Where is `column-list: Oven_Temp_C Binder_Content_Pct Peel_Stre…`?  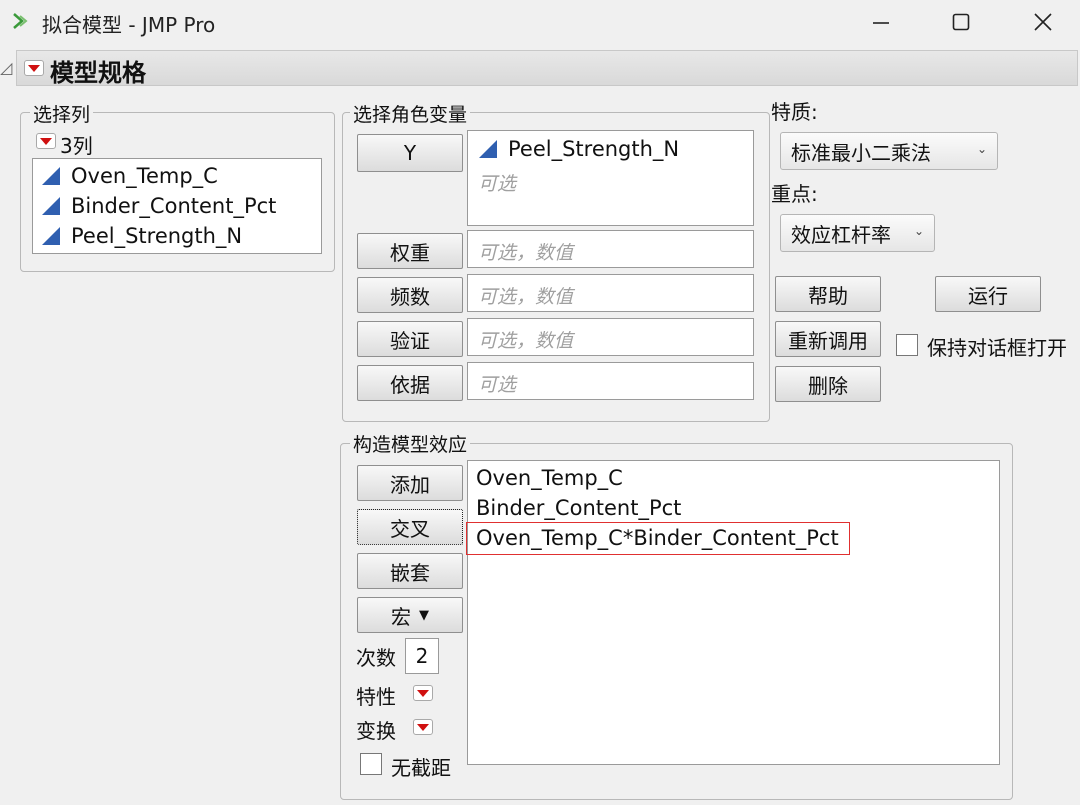
column-list: Oven_Temp_C Binder_Content_Pct Peel_Stre… is located at coordinates (177, 206).